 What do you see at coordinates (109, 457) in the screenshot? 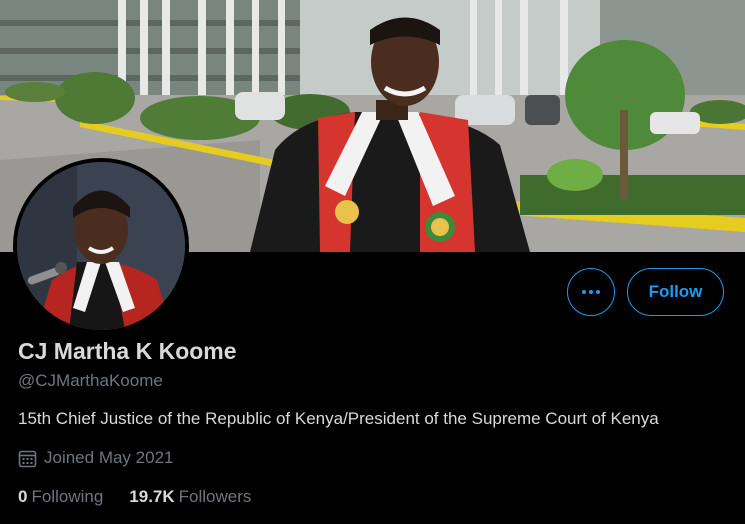
I see `joined-label: Joined May 2021` at bounding box center [109, 457].